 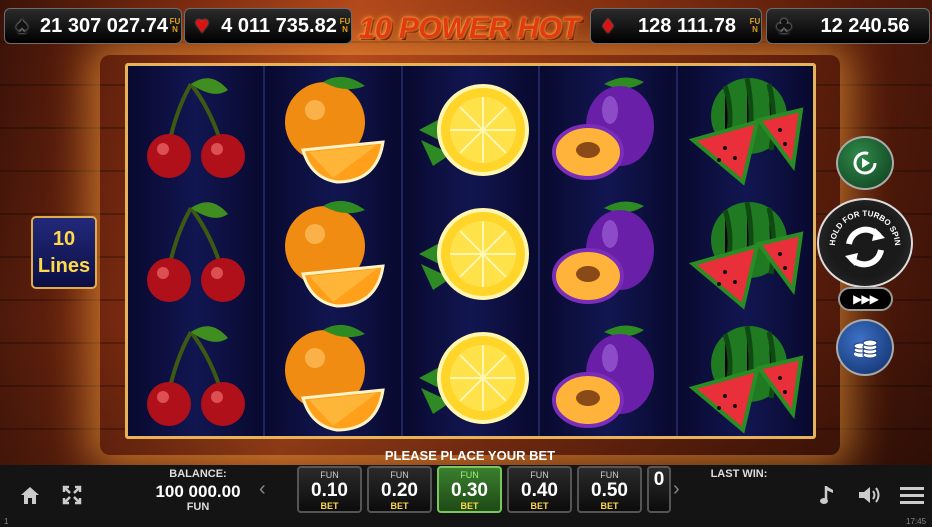 What do you see at coordinates (865, 238) in the screenshot?
I see `spin-arrows-icon: HOLD FOR TURBO SPIN` at bounding box center [865, 238].